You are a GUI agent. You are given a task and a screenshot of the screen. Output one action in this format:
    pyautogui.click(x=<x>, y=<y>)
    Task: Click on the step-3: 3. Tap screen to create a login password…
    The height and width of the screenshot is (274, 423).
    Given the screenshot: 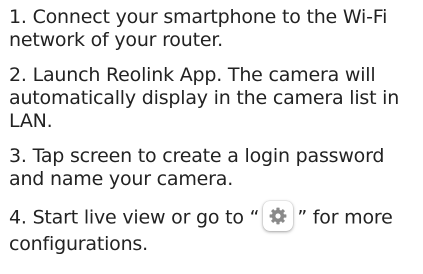 What is the action you would take?
    pyautogui.click(x=197, y=167)
    